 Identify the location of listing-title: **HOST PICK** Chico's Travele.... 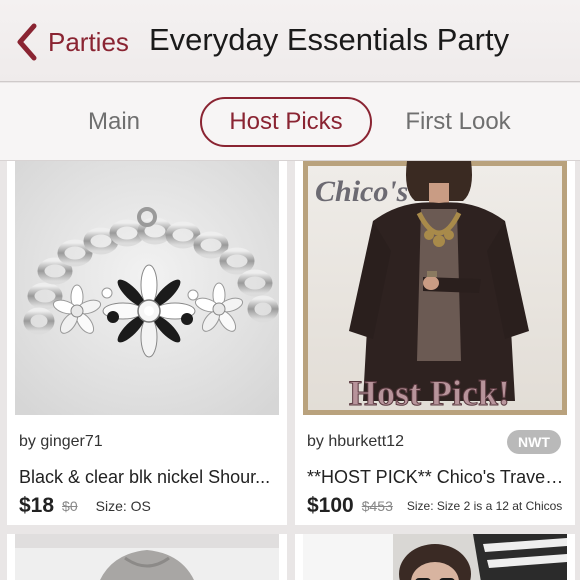
(437, 477).